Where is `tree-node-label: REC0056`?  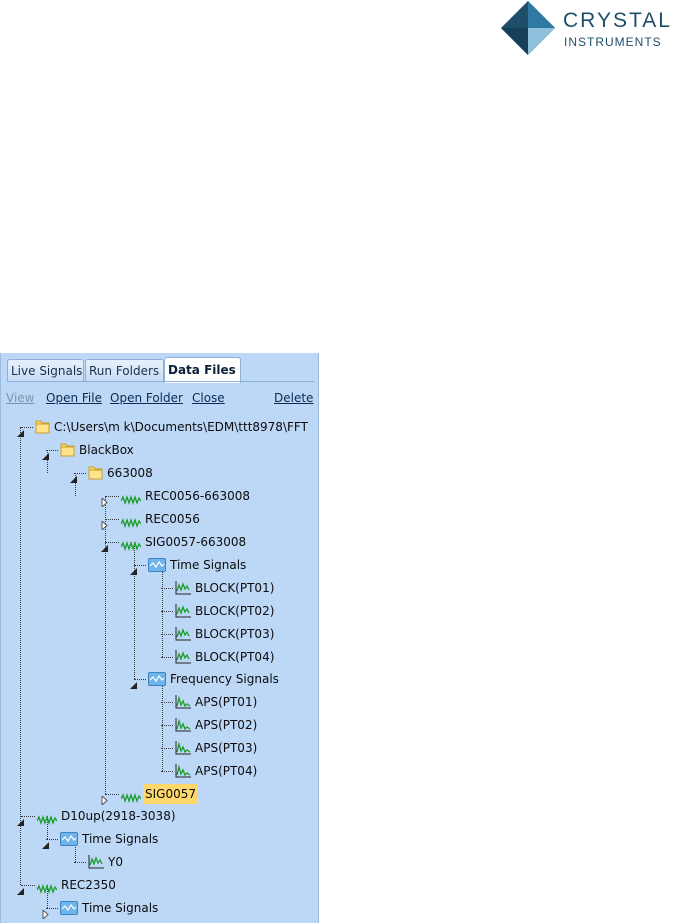 tree-node-label: REC0056 is located at coordinates (172, 519).